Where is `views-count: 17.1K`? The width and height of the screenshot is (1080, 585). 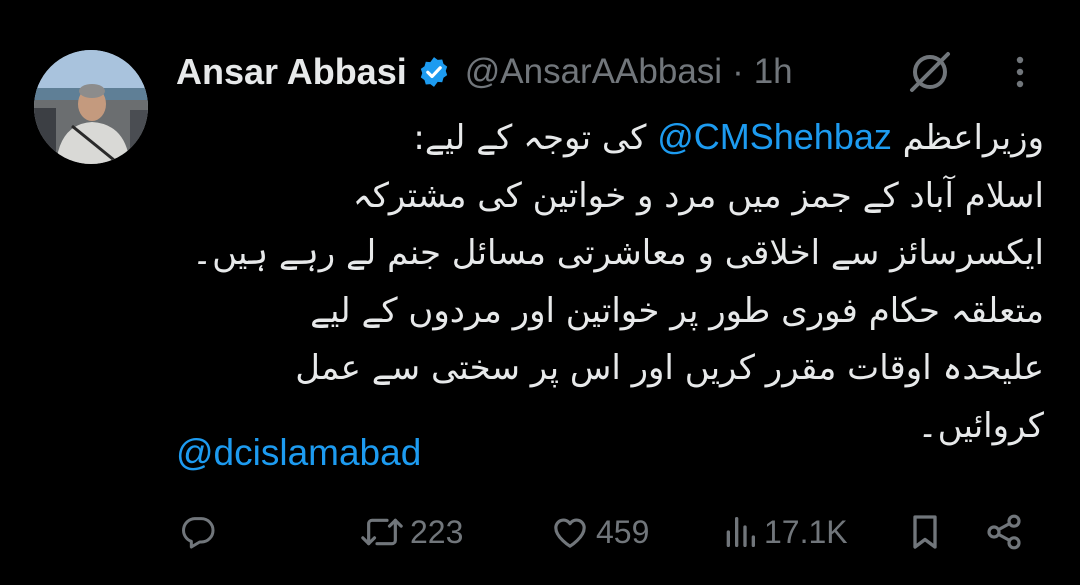
views-count: 17.1K is located at coordinates (806, 531).